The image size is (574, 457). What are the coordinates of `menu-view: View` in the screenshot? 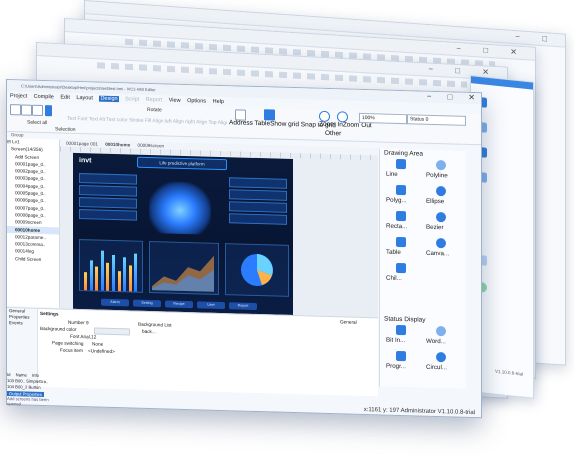 It's located at (175, 101).